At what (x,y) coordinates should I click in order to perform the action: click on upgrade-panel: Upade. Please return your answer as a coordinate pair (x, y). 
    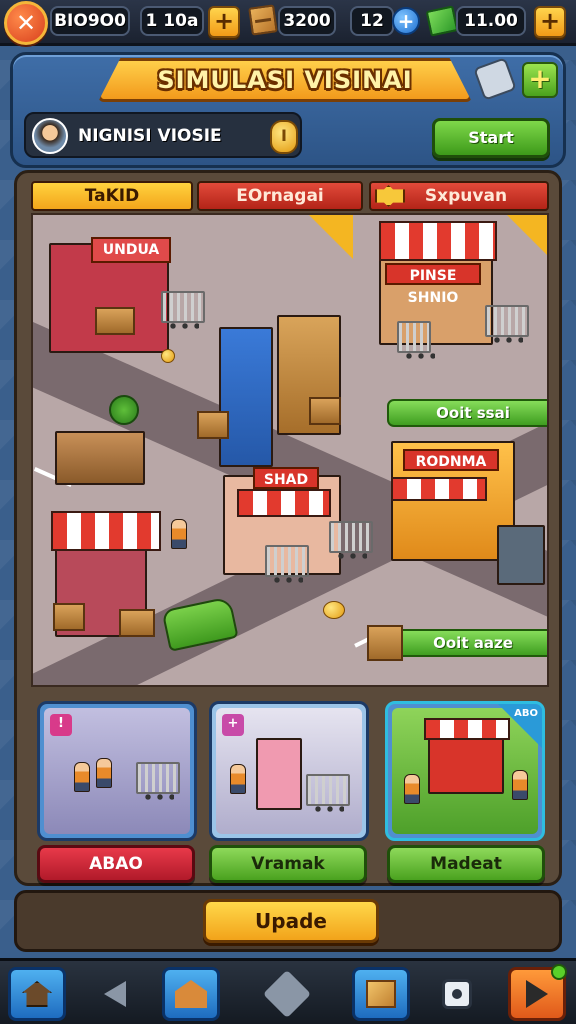
    Looking at the image, I should click on (288, 921).